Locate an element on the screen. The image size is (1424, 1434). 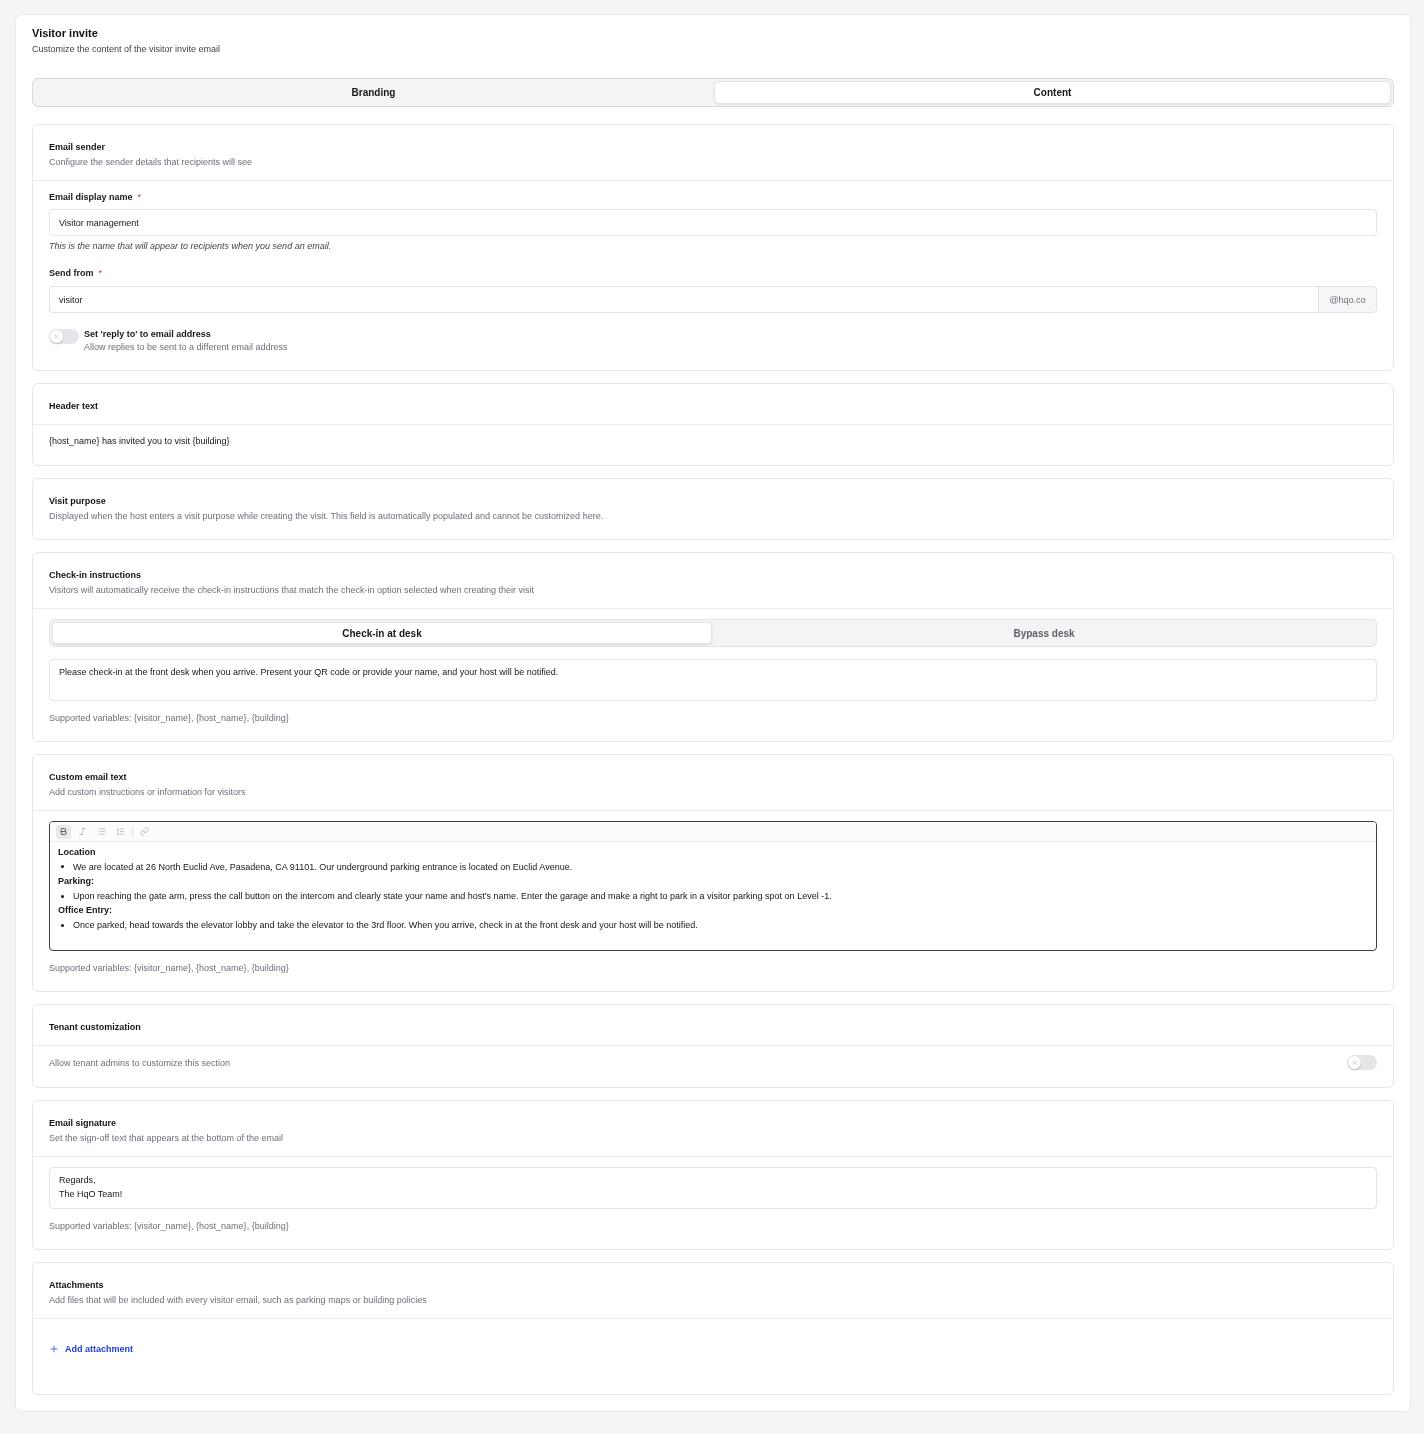
add-attachment-link: Add attachment is located at coordinates (91, 1349).